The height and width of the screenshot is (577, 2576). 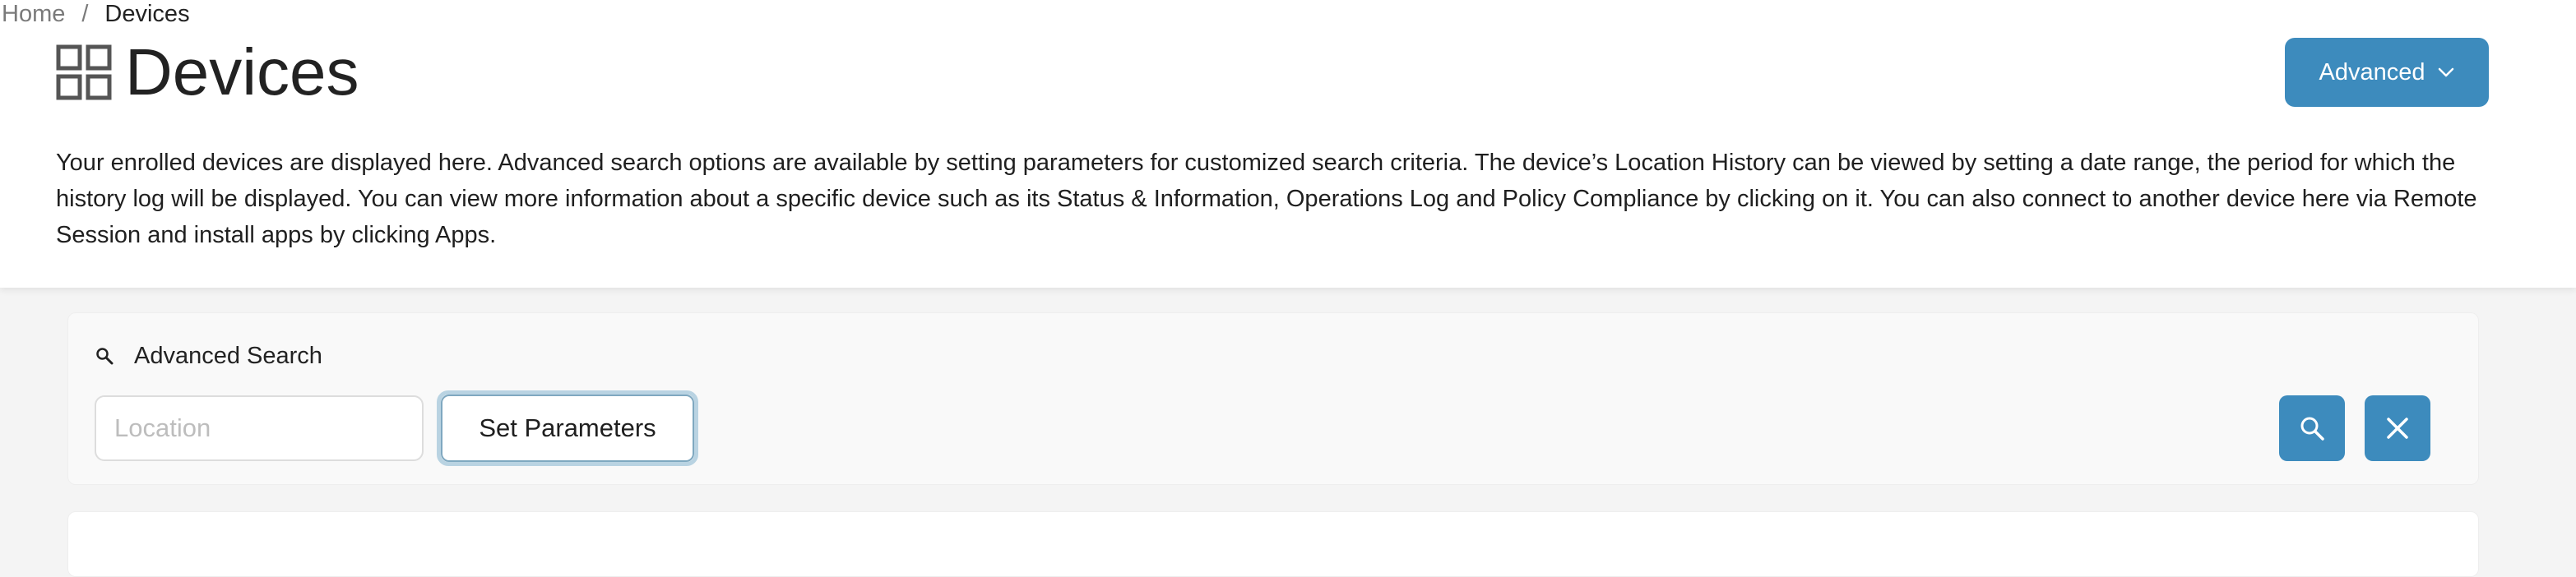 I want to click on set-parameters-button: Set Parameters, so click(x=568, y=428).